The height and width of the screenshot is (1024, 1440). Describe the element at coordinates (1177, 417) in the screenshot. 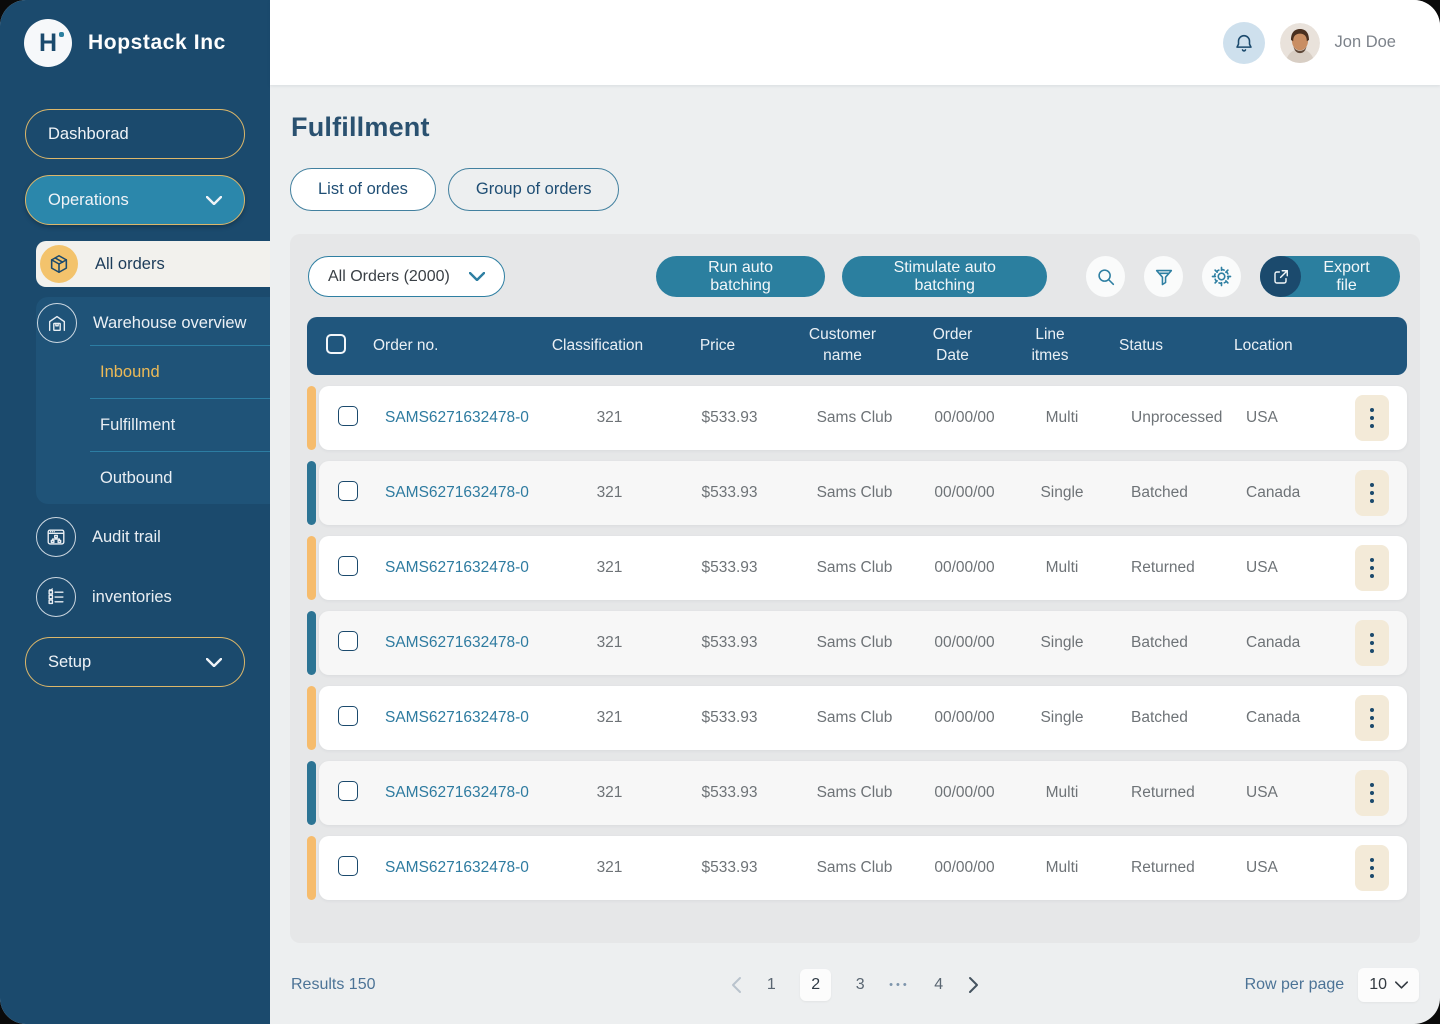

I see `status-cell: Unprocessed` at that location.